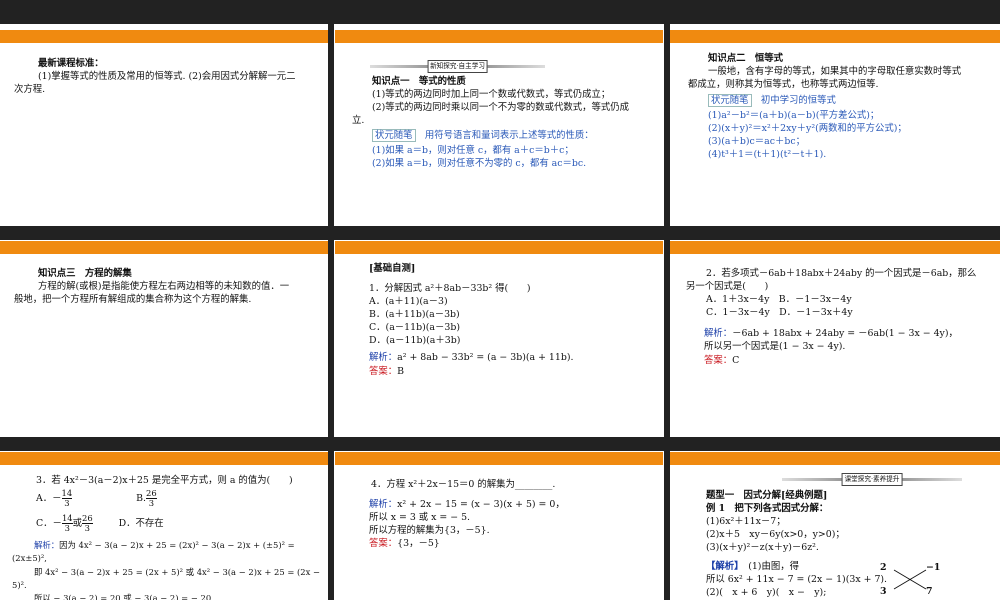 The width and height of the screenshot is (1000, 600). I want to click on cross-multiplication-diagram: 2 −1 3 7, so click(910, 579).